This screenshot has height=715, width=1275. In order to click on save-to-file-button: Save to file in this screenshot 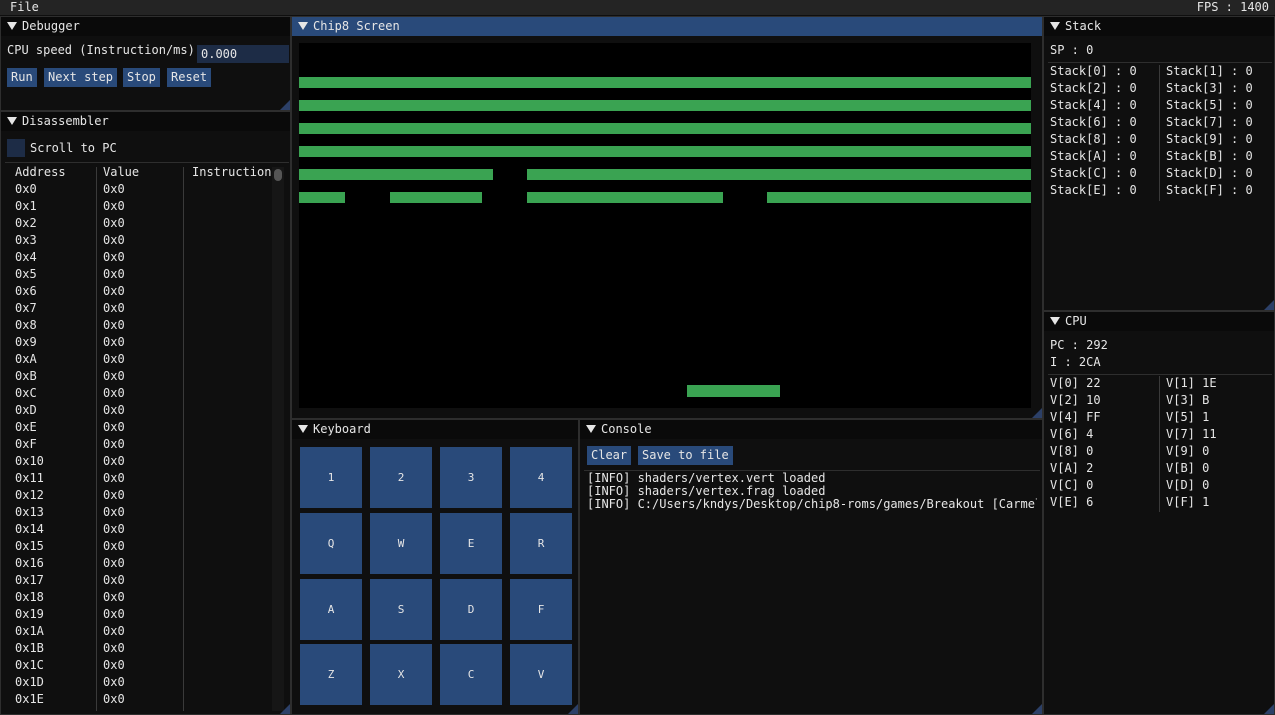, I will do `click(685, 455)`.